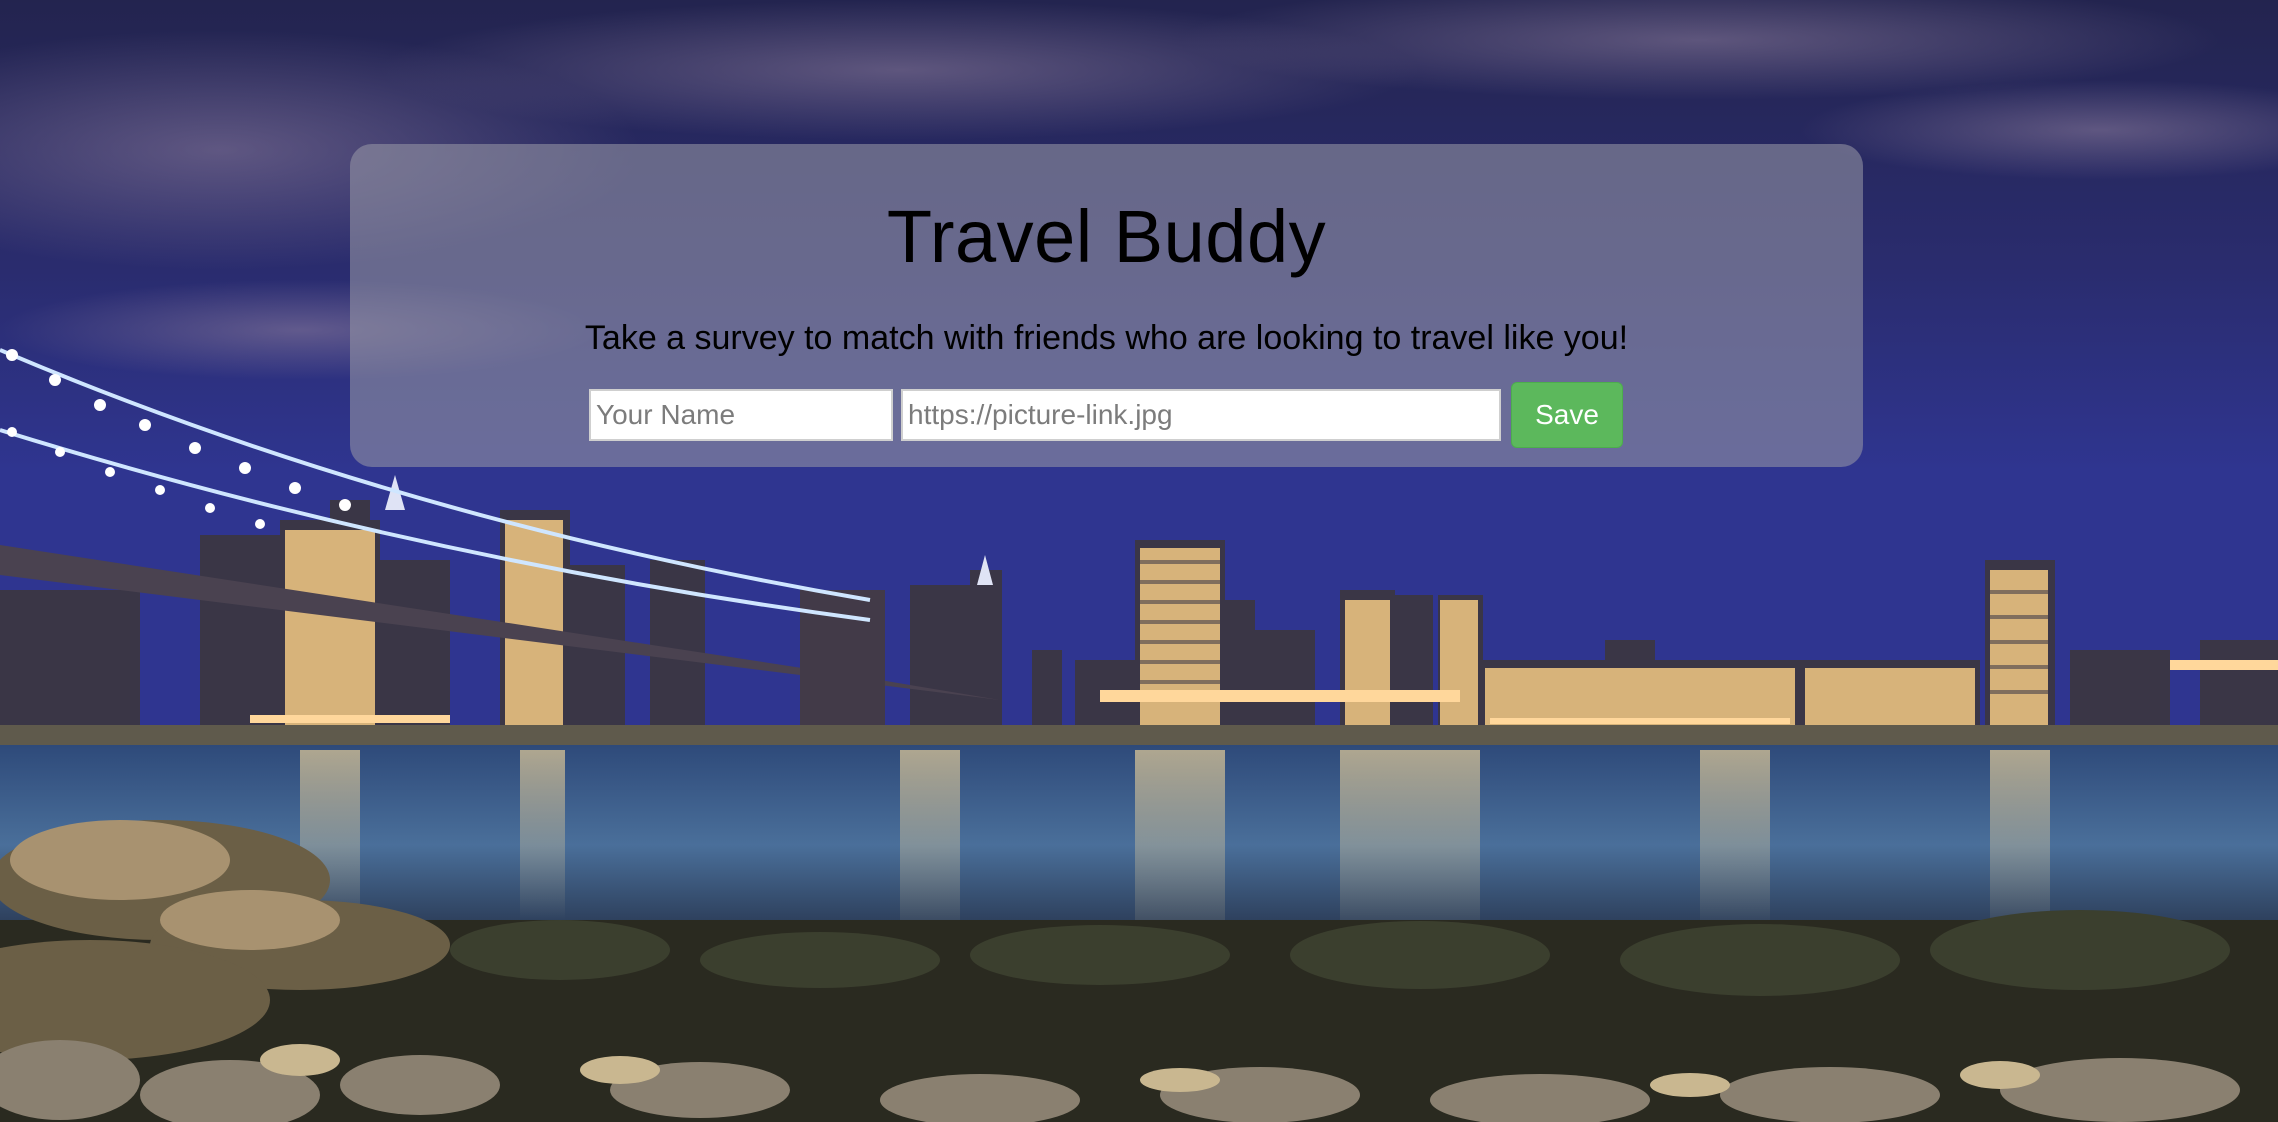 Image resolution: width=2278 pixels, height=1122 pixels. I want to click on picture-link-input, so click(1201, 415).